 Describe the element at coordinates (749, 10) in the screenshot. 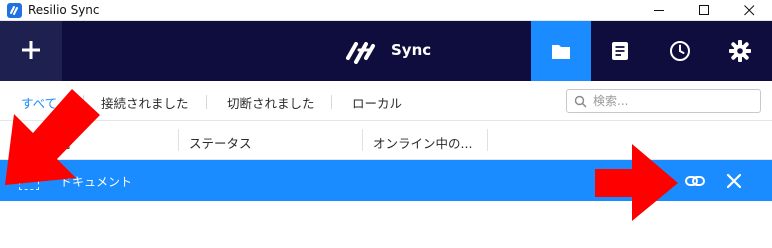

I see `close-window-button` at that location.